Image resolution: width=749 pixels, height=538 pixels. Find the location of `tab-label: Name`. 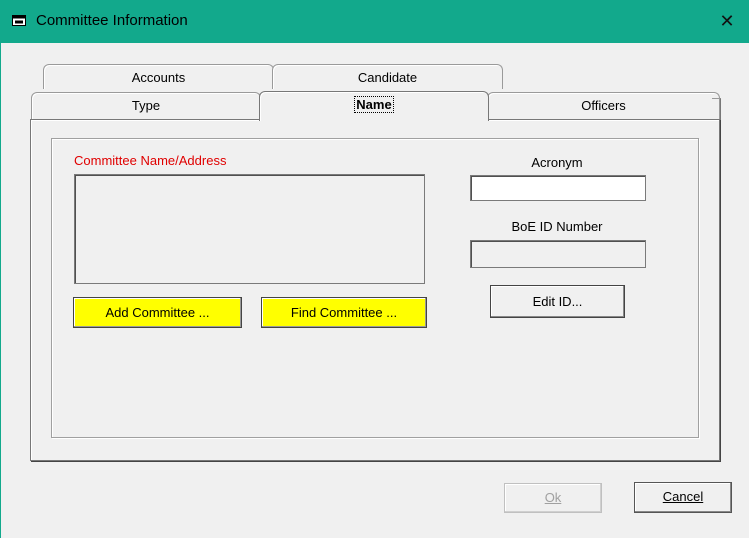

tab-label: Name is located at coordinates (374, 104).